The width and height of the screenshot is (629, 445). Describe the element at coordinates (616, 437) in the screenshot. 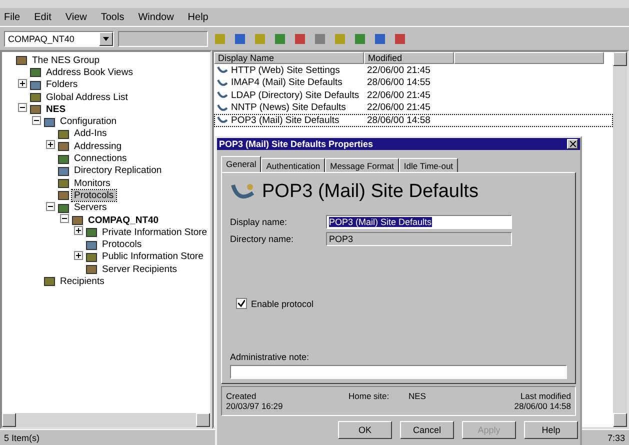

I see `clock-text: 7:33` at that location.